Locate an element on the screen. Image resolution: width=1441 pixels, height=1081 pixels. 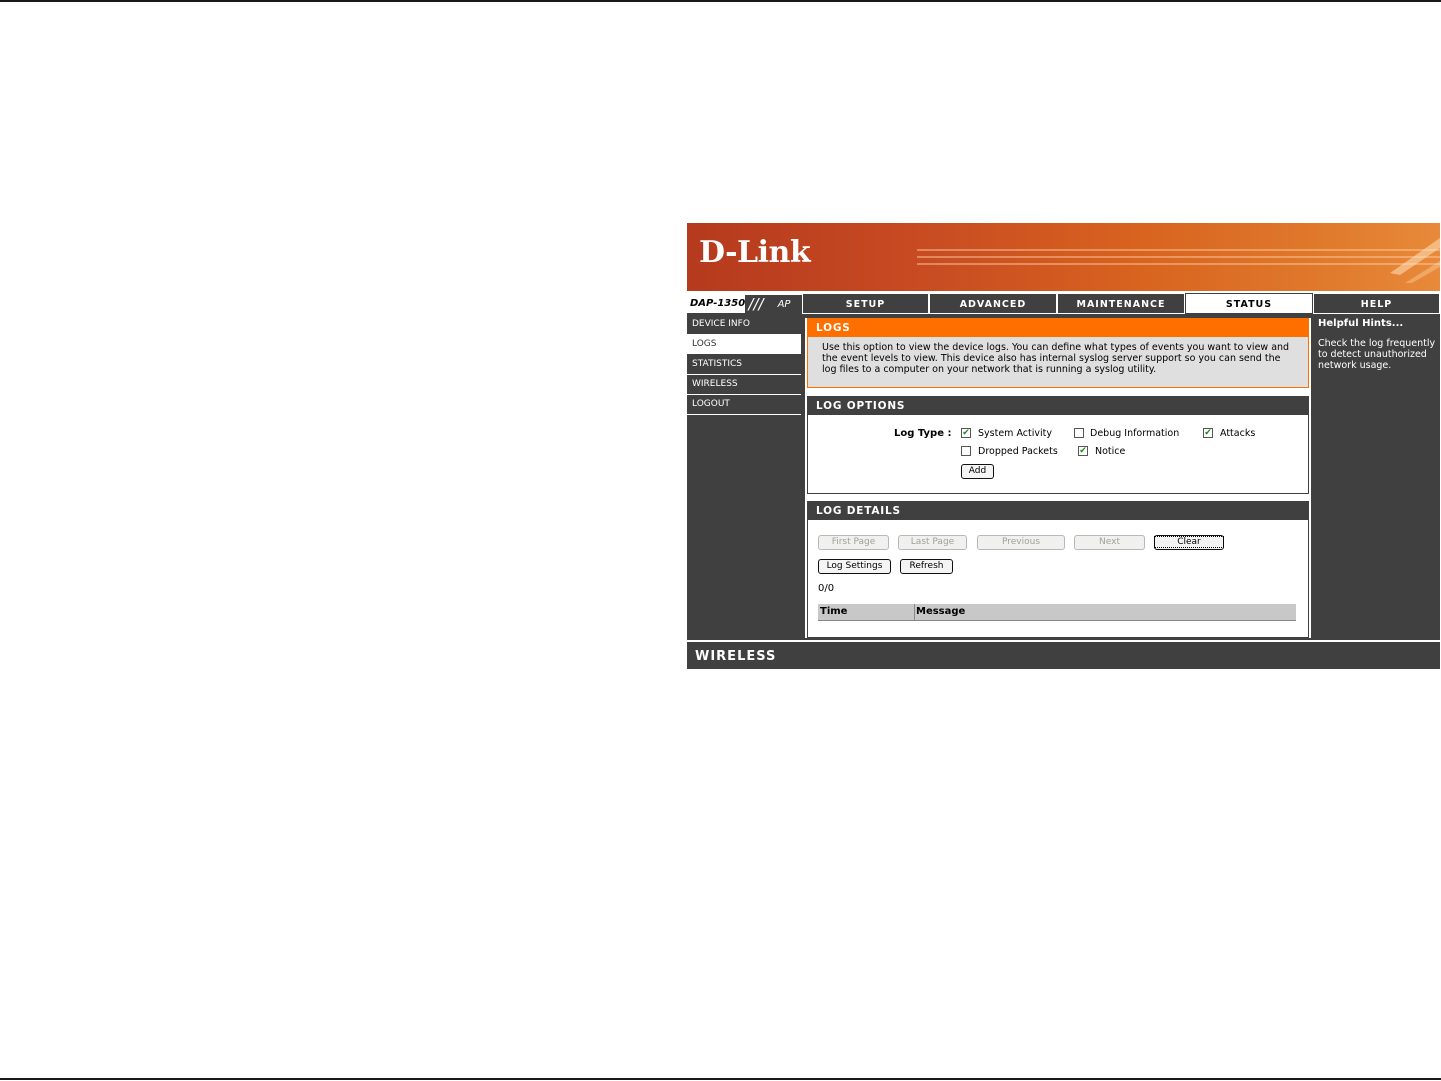
tab-setup: SETUP is located at coordinates (865, 303).